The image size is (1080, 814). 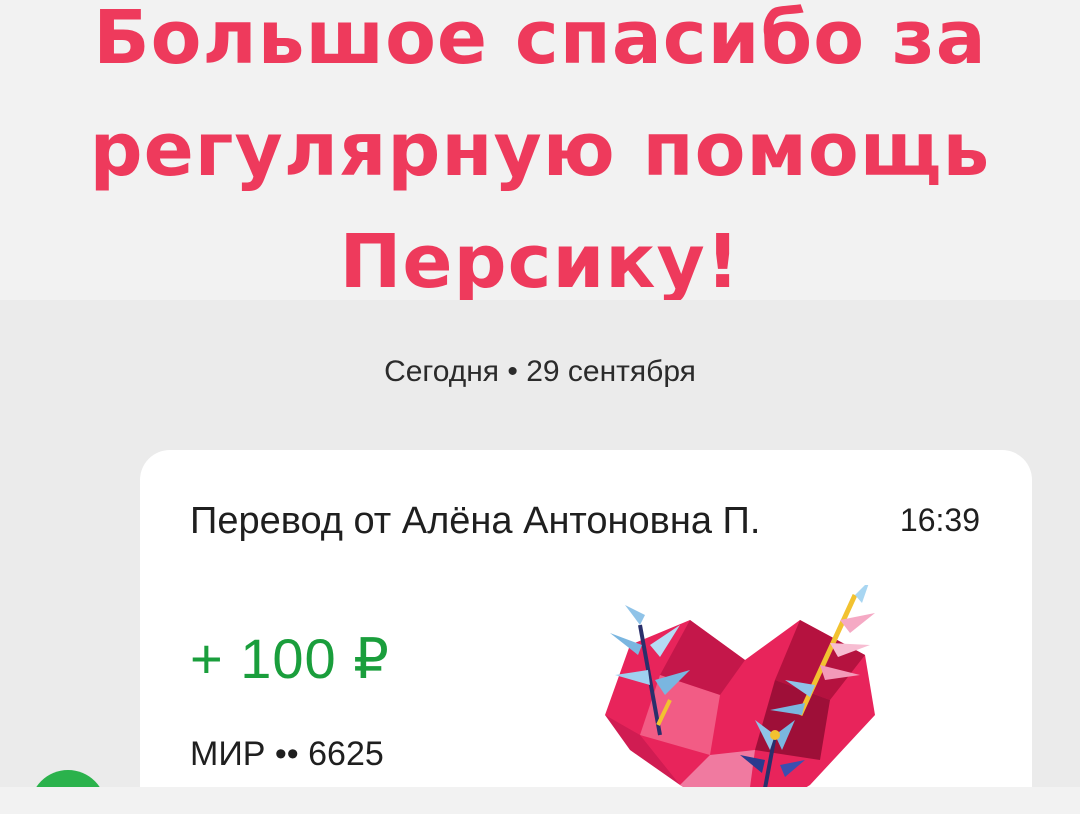 I want to click on transaction-amount: + 100 ₽, so click(x=290, y=658).